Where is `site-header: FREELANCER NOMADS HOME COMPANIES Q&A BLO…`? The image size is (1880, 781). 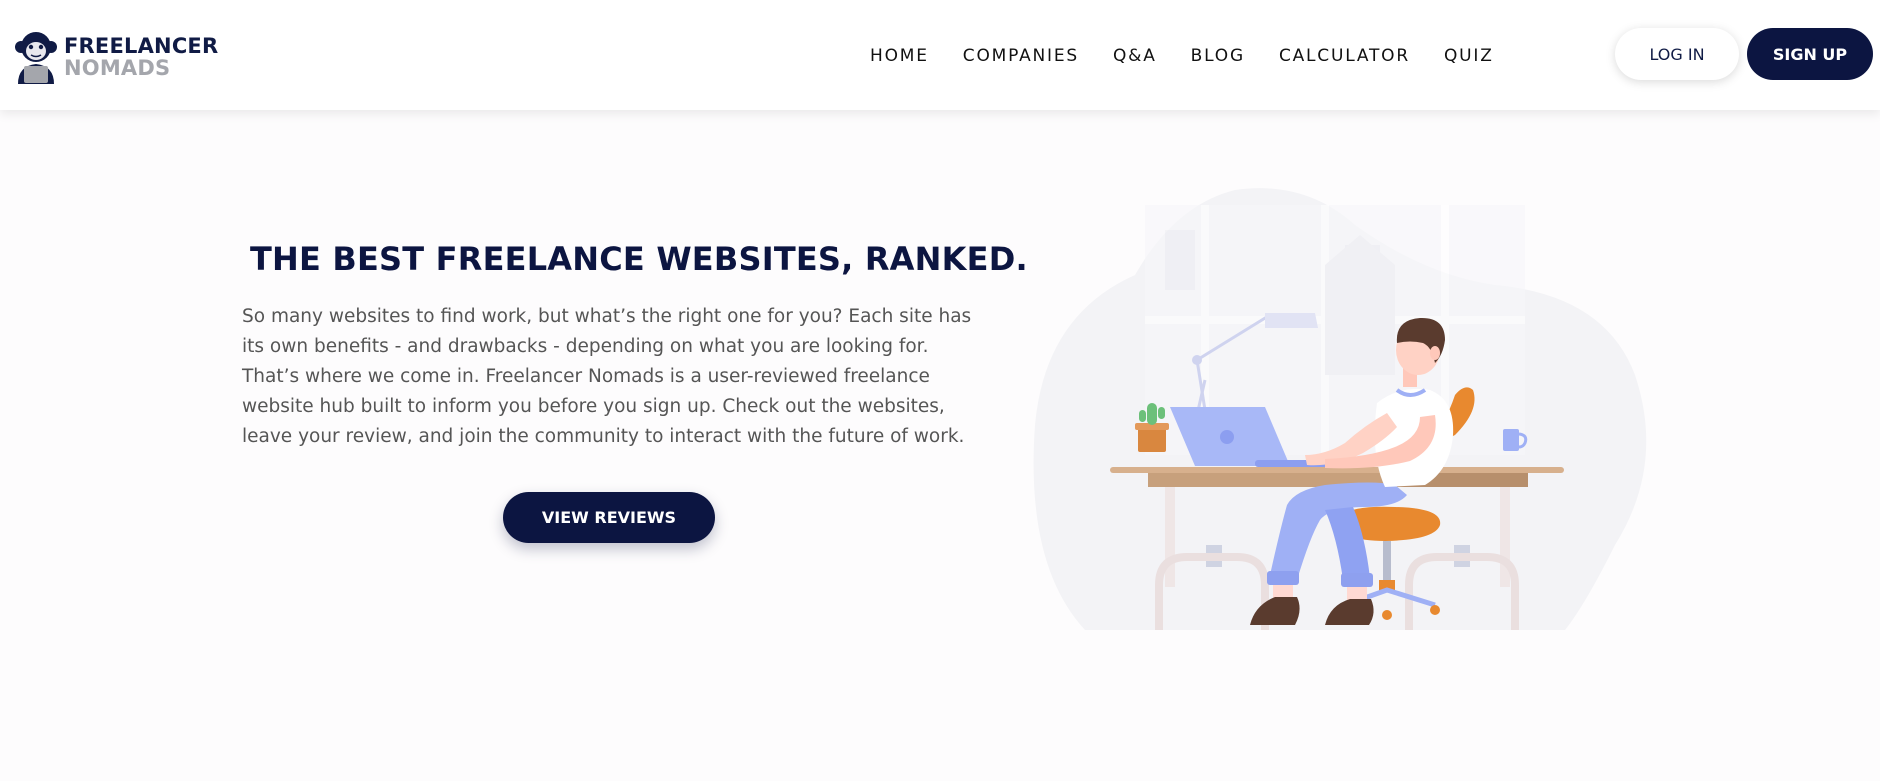
site-header: FREELANCER NOMADS HOME COMPANIES Q&A BLO… is located at coordinates (940, 55).